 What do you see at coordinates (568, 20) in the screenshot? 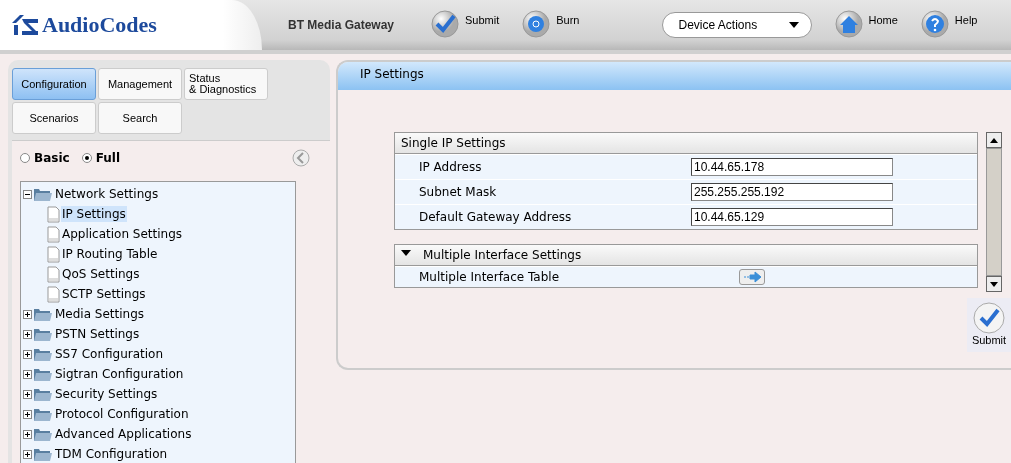
I see `burn-link: Burn` at bounding box center [568, 20].